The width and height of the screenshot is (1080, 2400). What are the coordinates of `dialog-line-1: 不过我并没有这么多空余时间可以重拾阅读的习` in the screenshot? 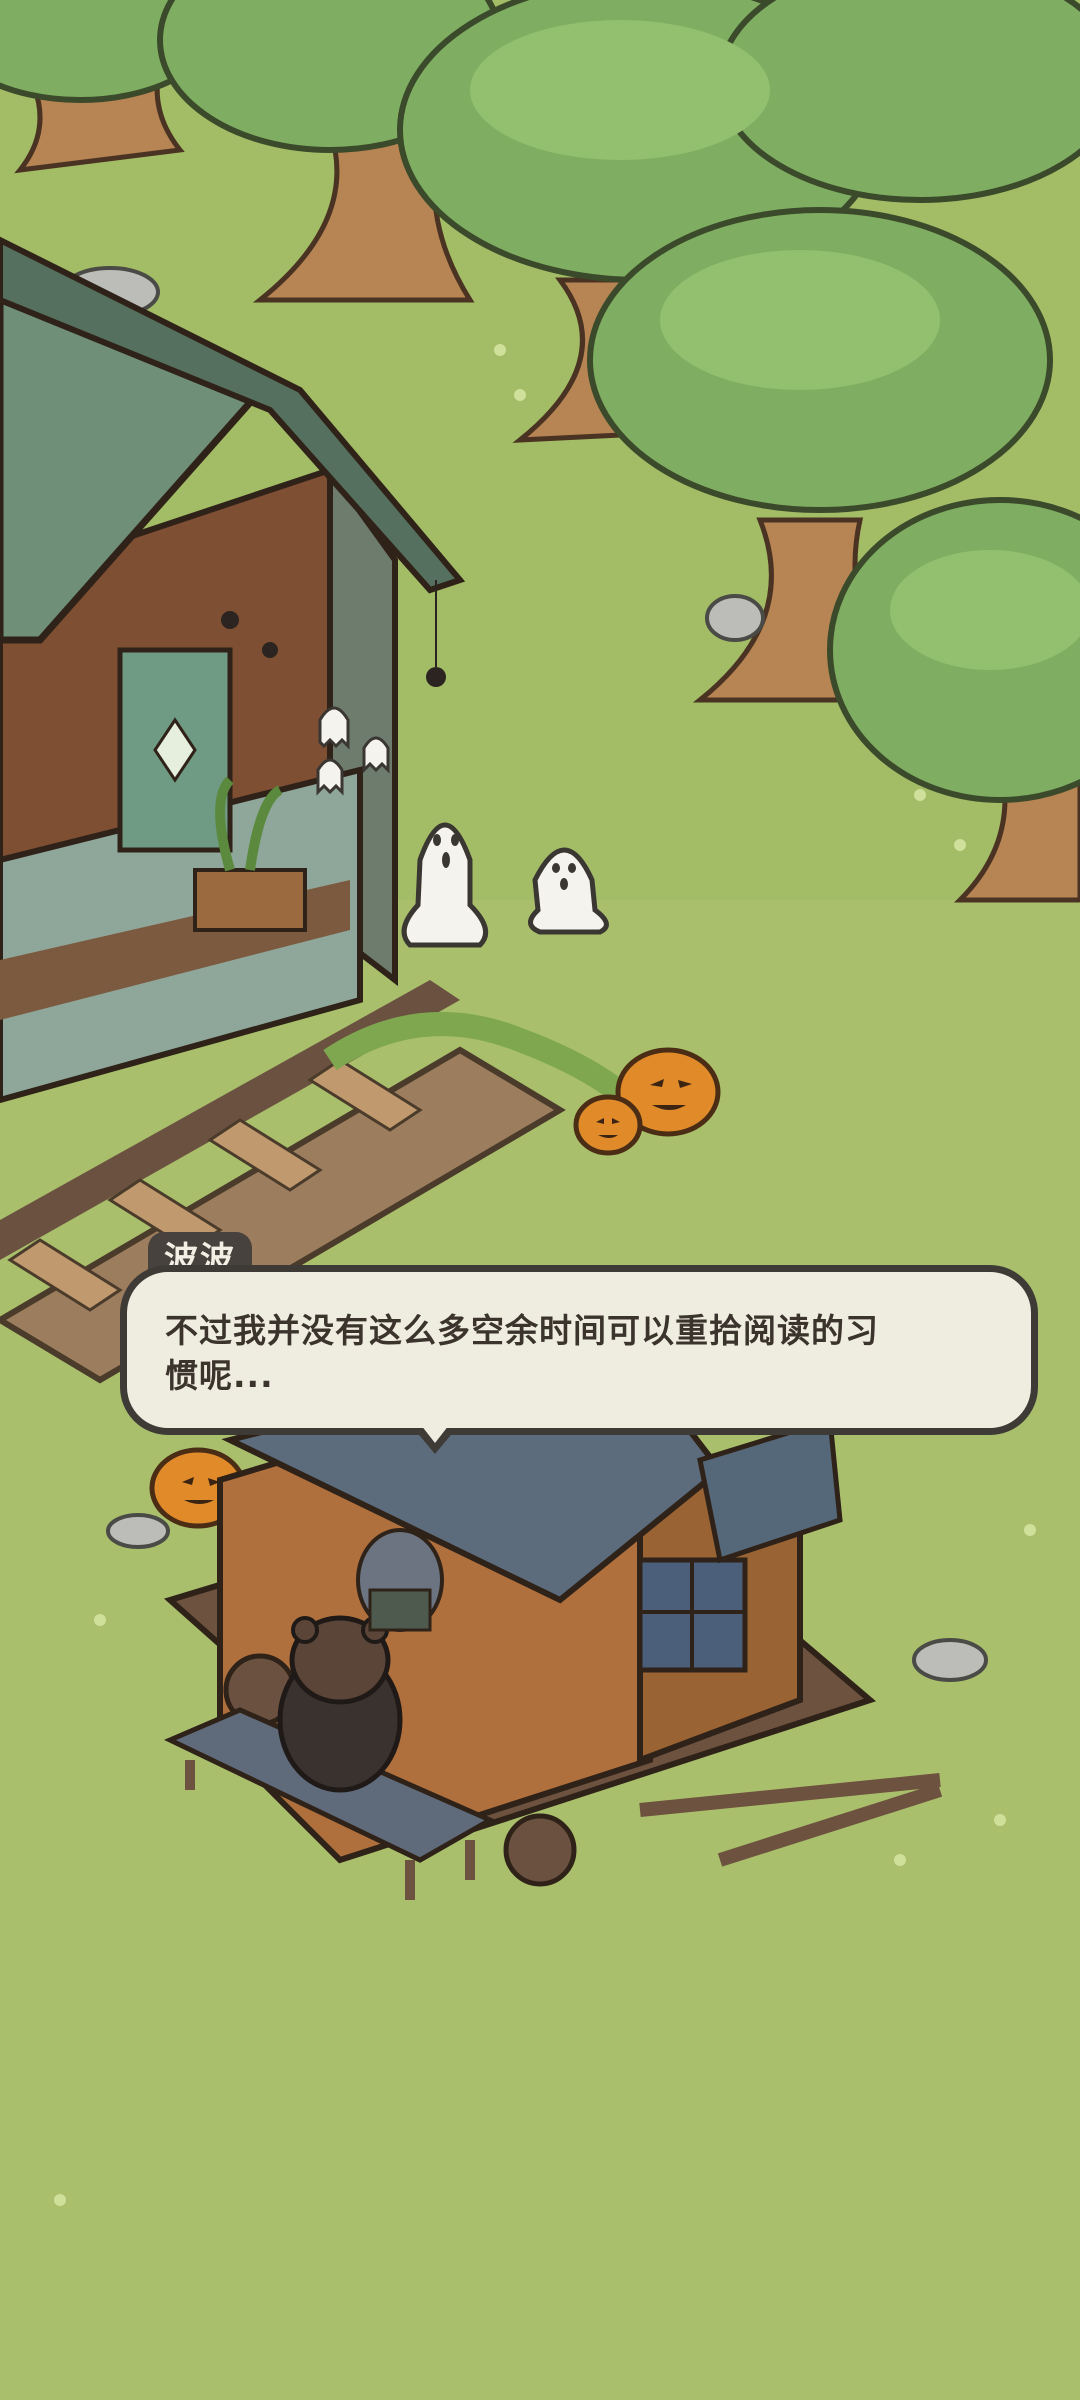 It's located at (522, 1330).